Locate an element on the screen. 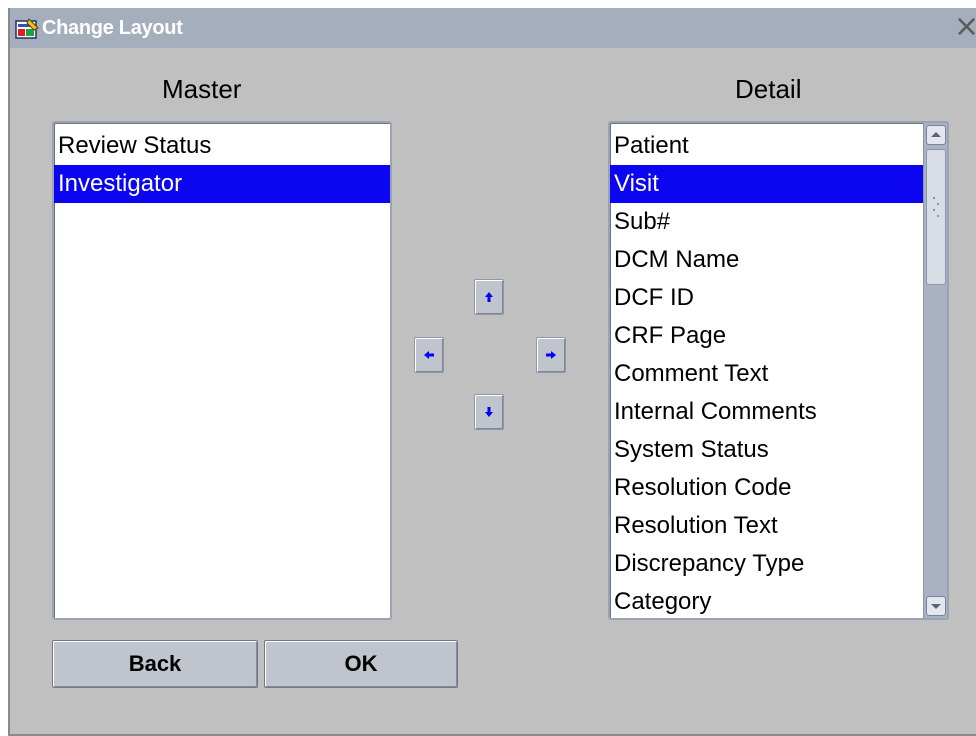 The image size is (976, 736). scroll-thumb is located at coordinates (936, 217).